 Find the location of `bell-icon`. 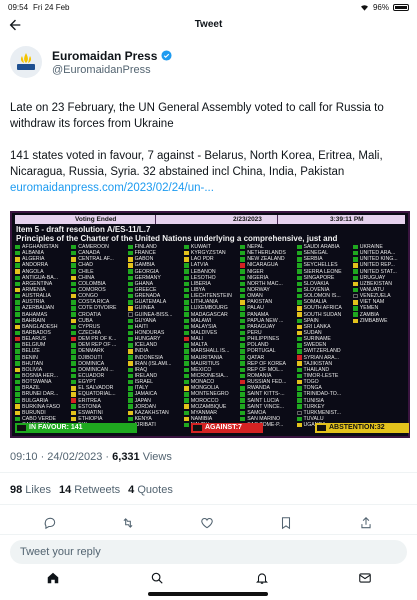

bell-icon is located at coordinates (262, 578).